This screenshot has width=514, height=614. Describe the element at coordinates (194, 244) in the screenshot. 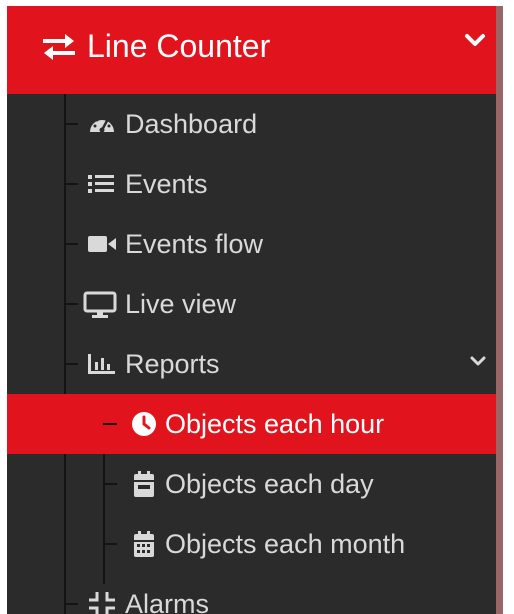

I see `menu-item-label: Events flow` at that location.